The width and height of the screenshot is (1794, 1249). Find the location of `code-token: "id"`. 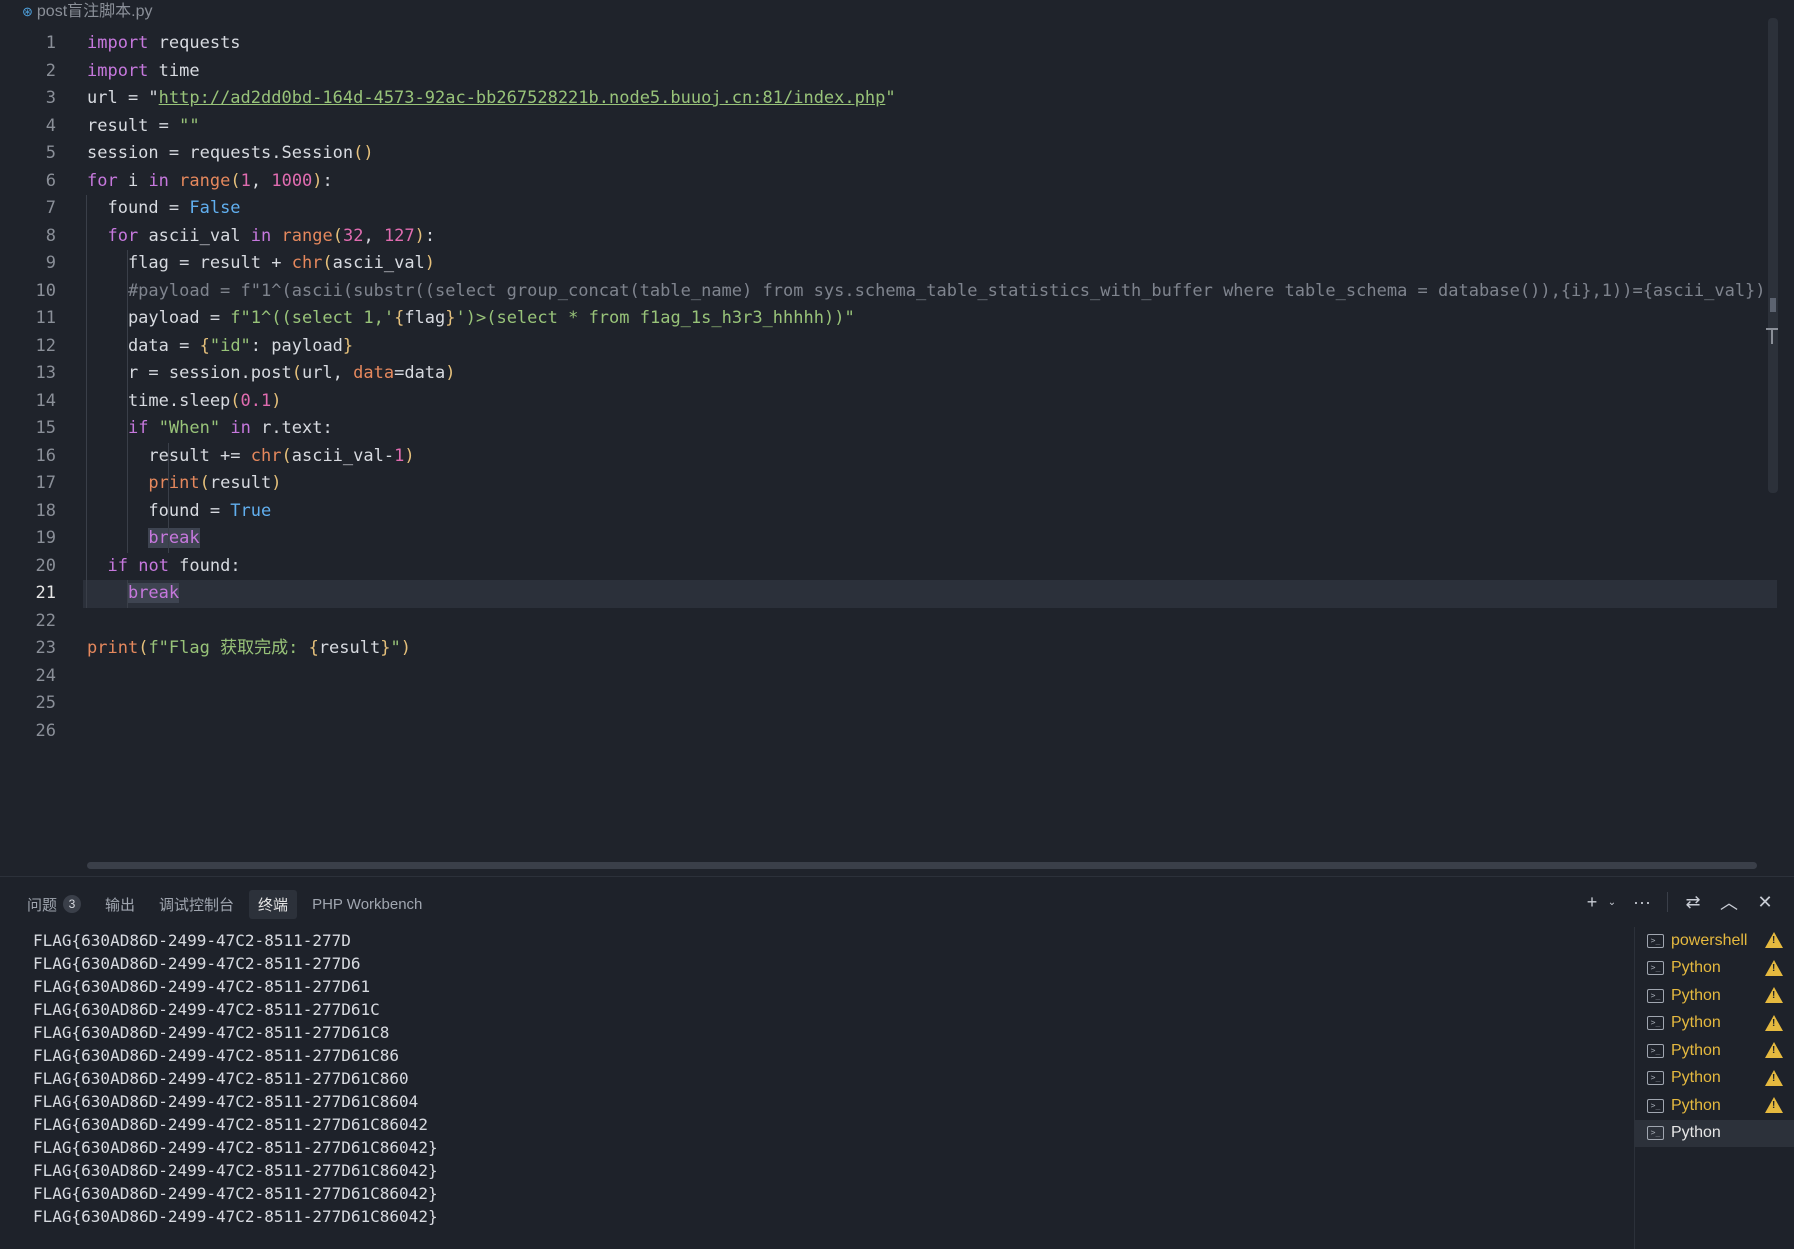

code-token: "id" is located at coordinates (230, 345).